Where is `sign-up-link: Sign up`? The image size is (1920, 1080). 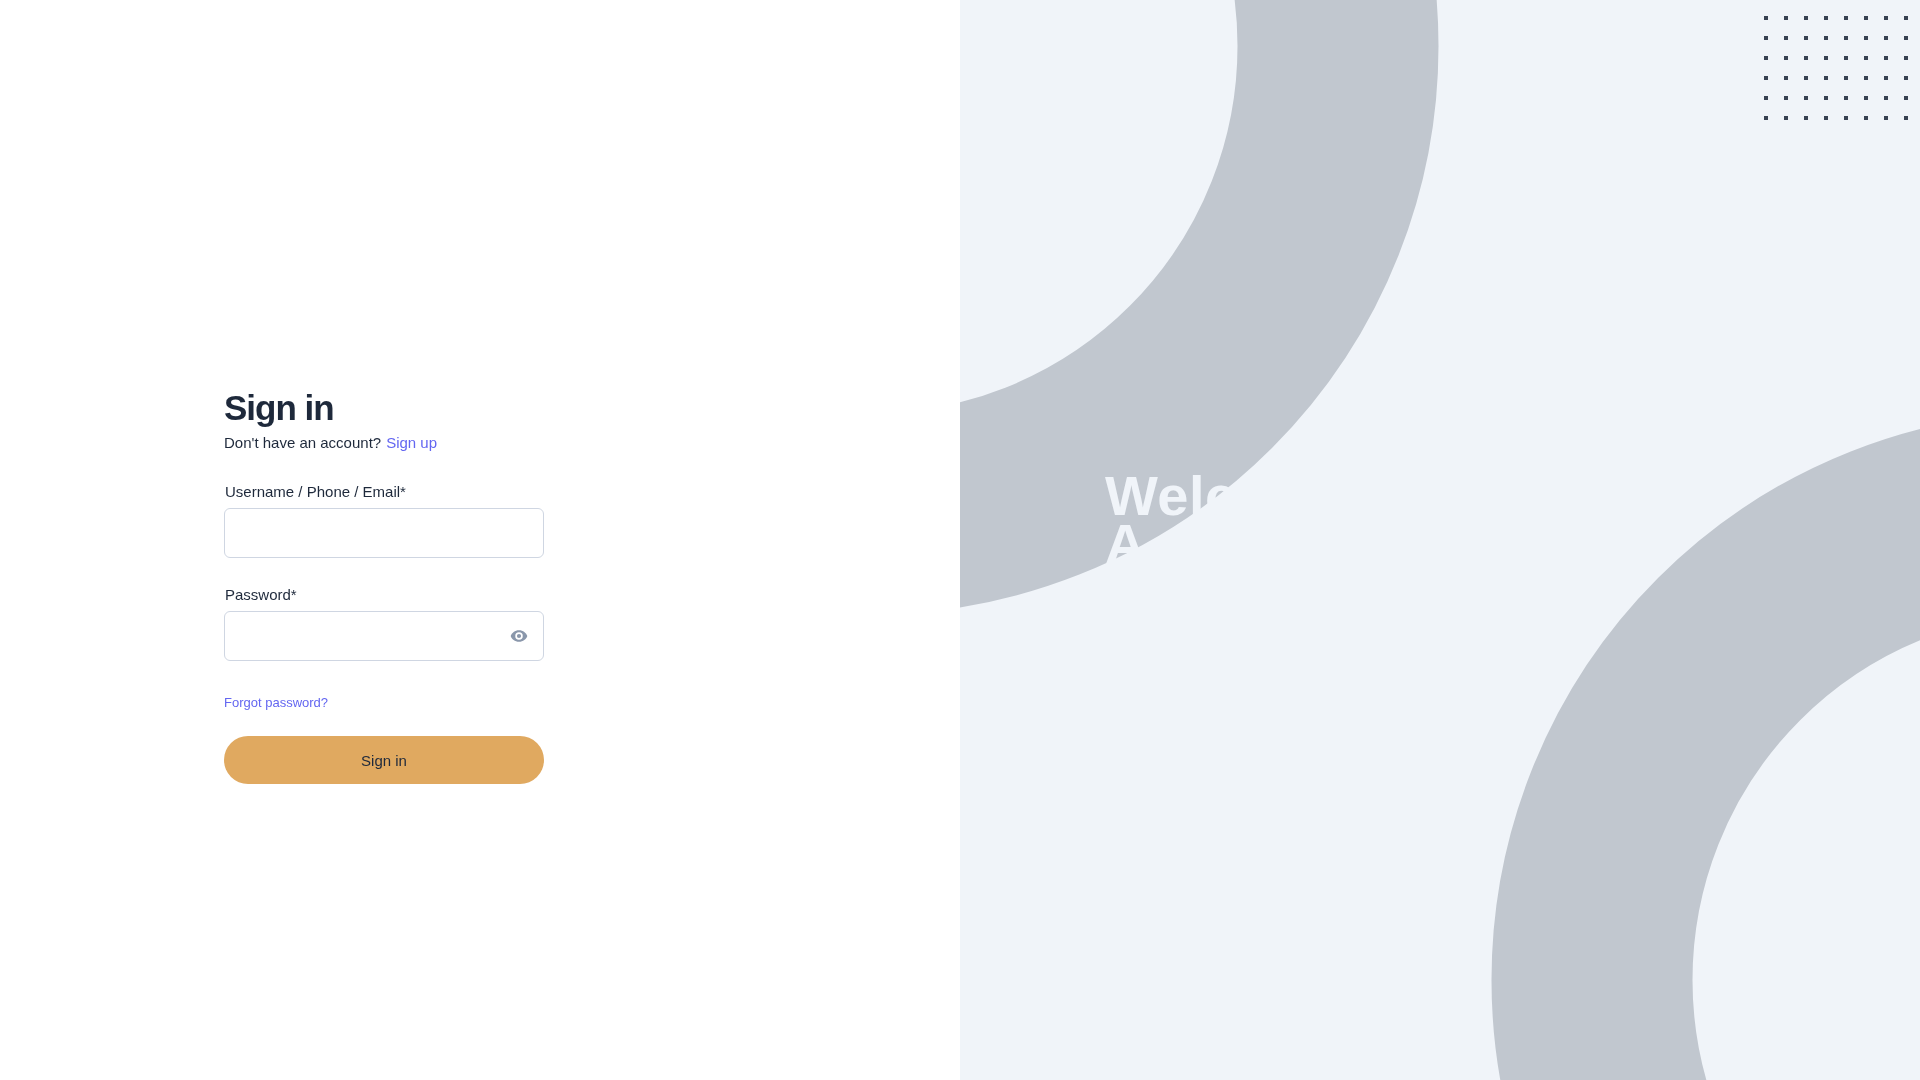 sign-up-link: Sign up is located at coordinates (412, 442).